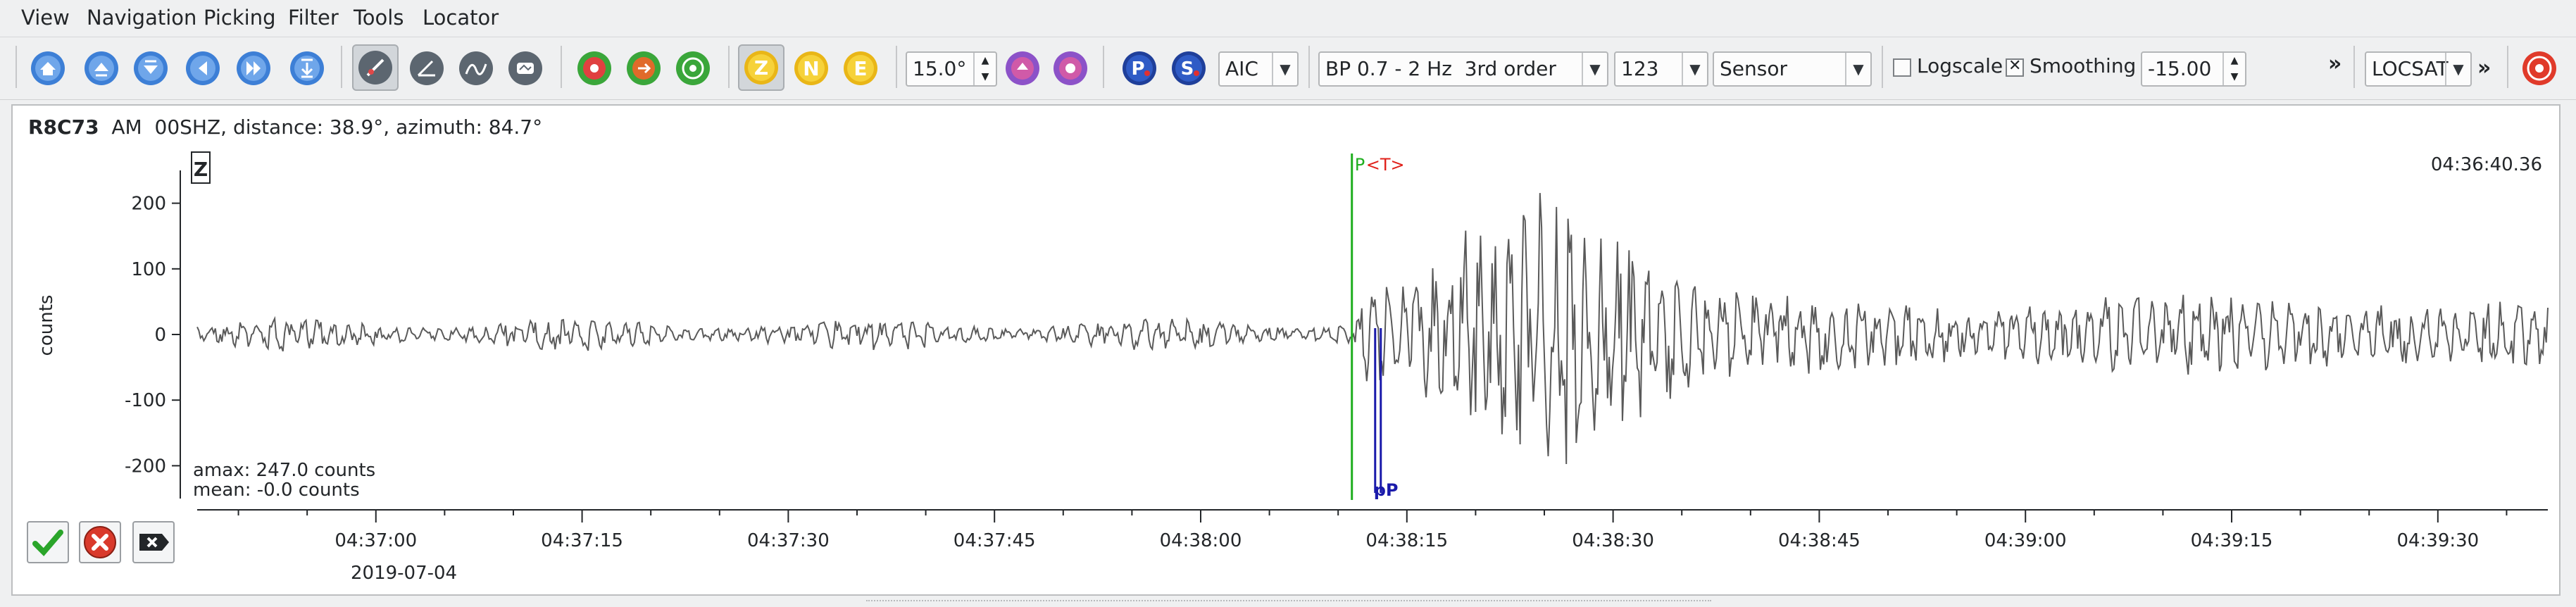  I want to click on y-tick-label: 0, so click(160, 335).